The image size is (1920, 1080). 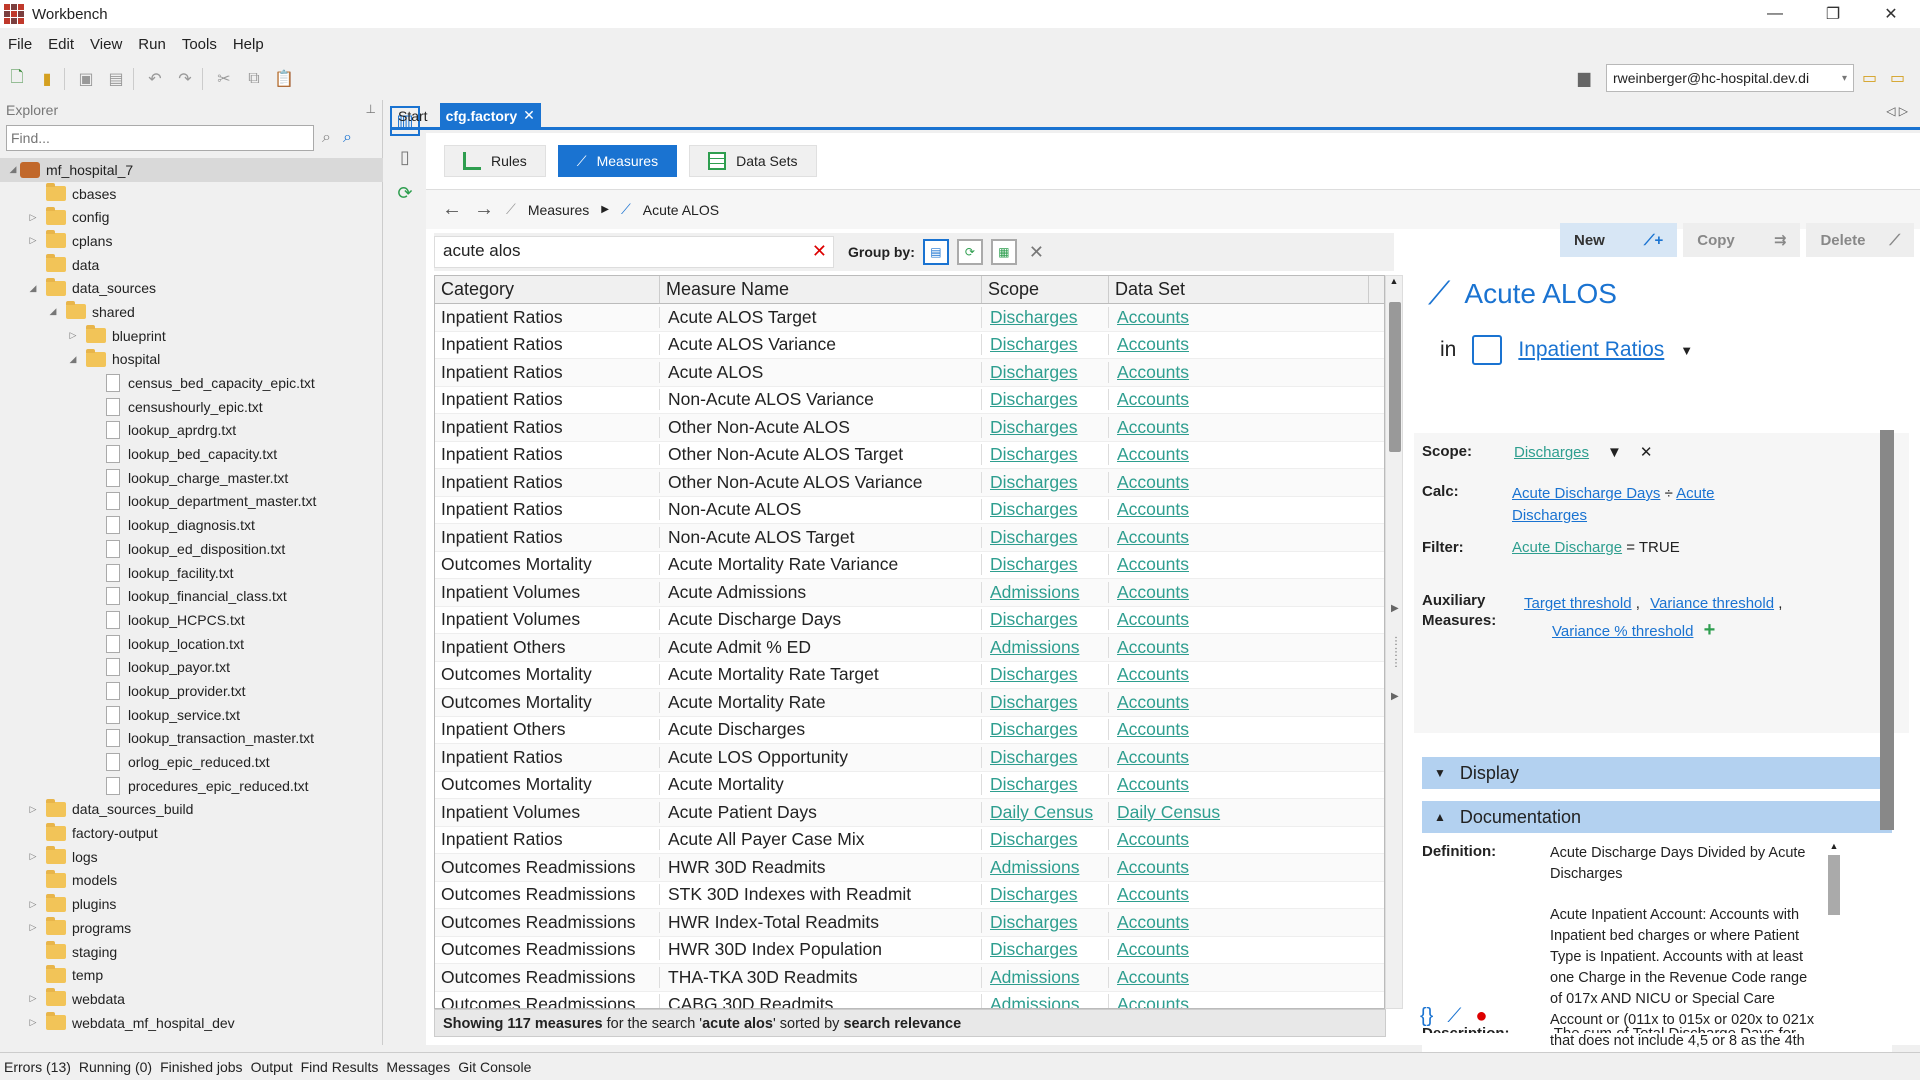 I want to click on document-icon: ▯, so click(x=405, y=157).